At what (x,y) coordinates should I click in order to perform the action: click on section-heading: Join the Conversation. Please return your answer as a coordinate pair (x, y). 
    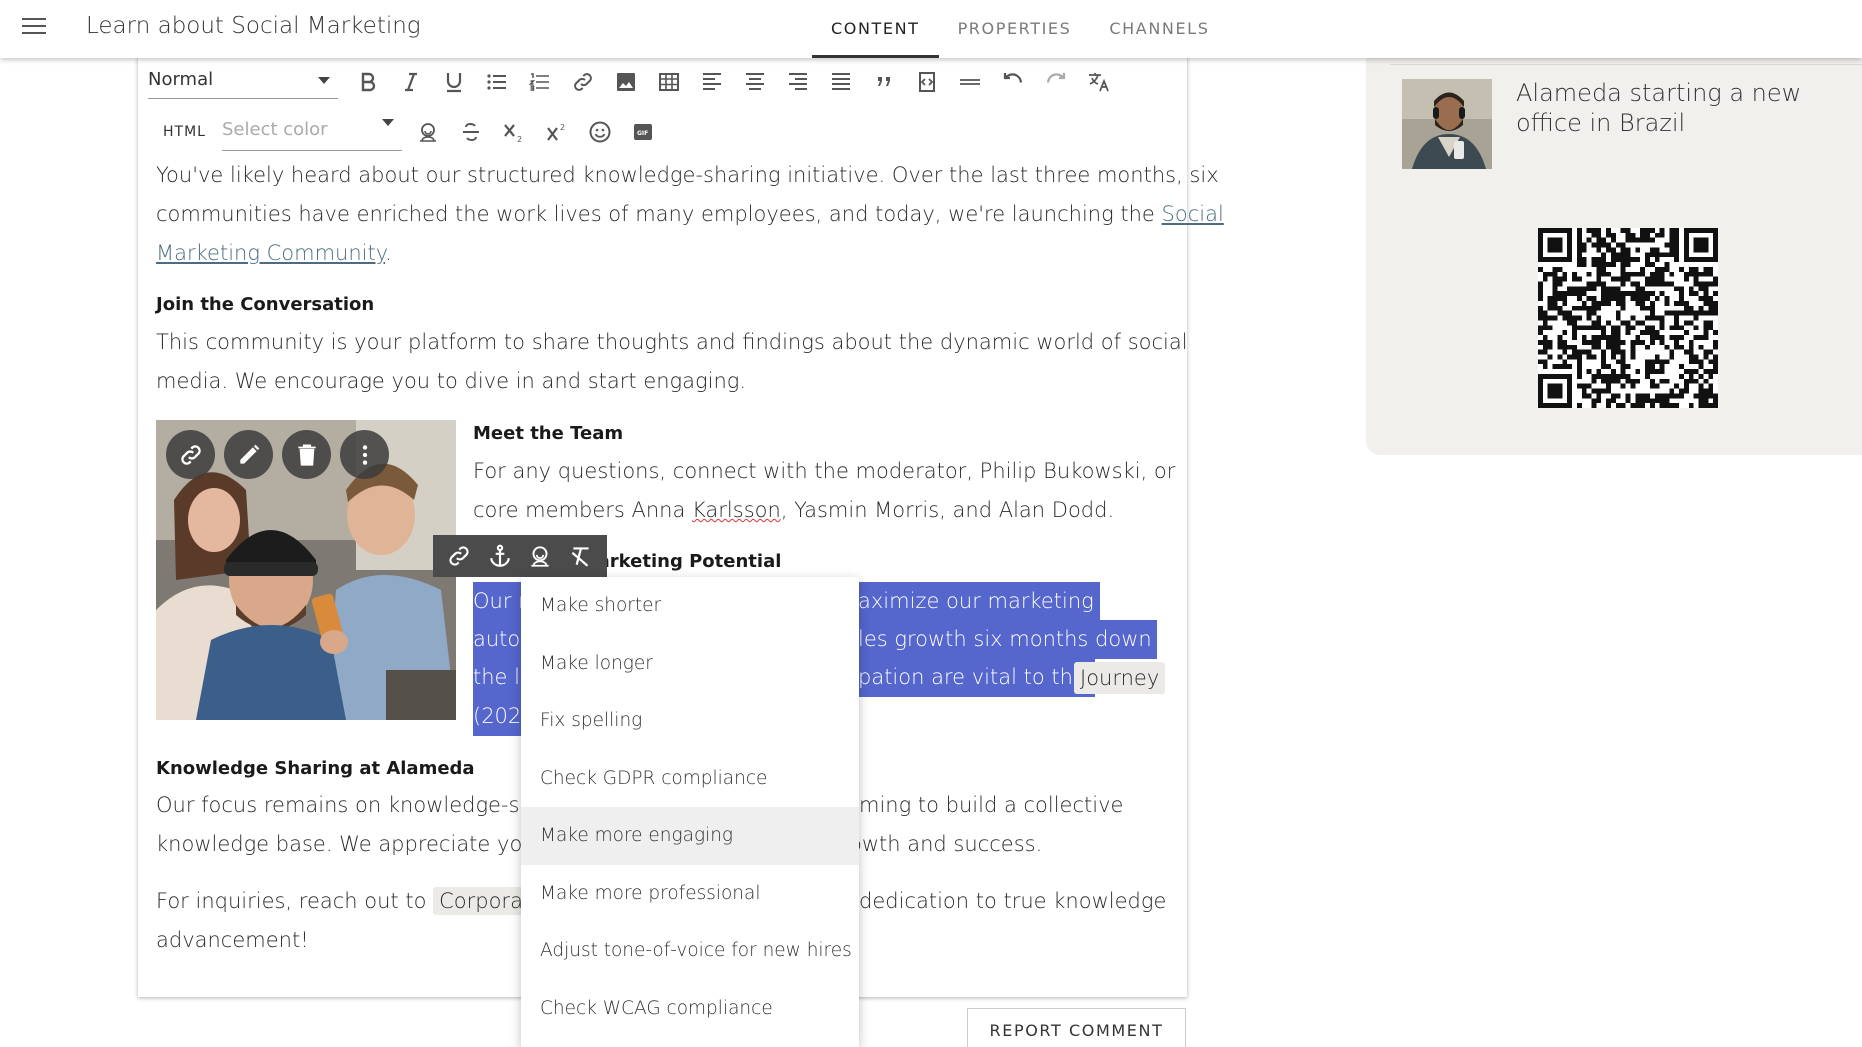
    Looking at the image, I should click on (265, 304).